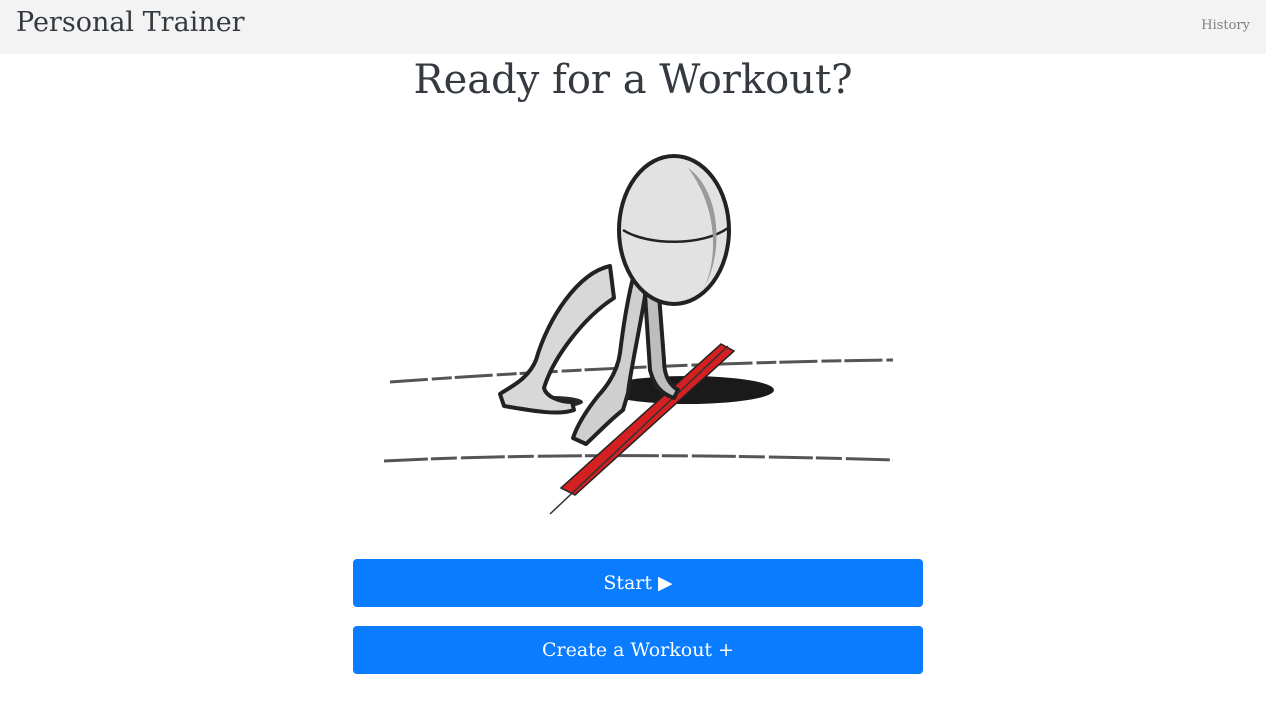 This screenshot has width=1266, height=706. What do you see at coordinates (130, 23) in the screenshot?
I see `brand-link: Personal Trainer` at bounding box center [130, 23].